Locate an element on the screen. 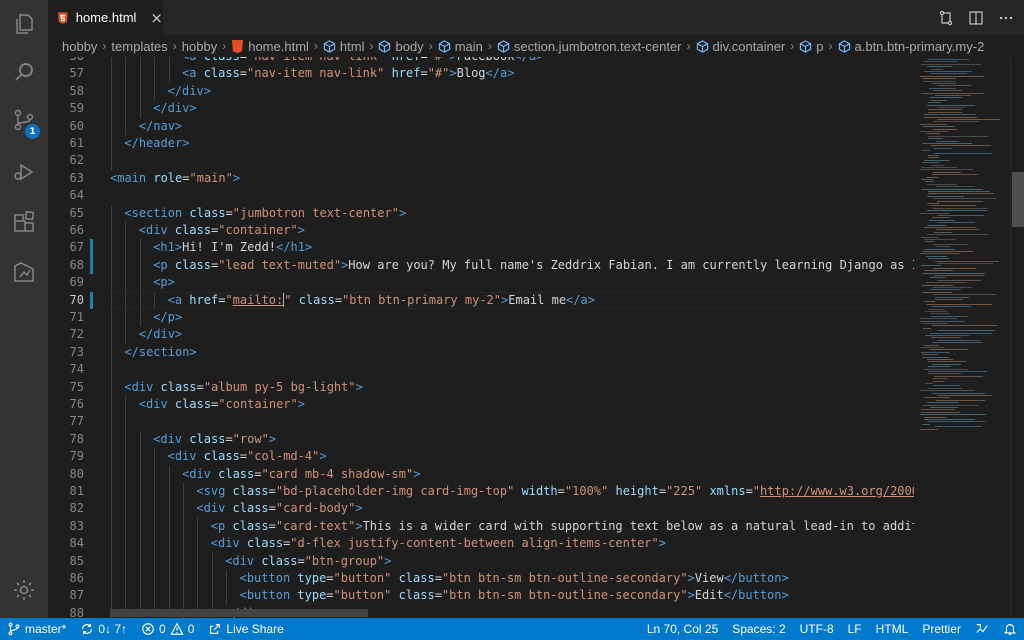 The width and height of the screenshot is (1024, 640). code-line: 82 <div class="card-body"> is located at coordinates (481, 508).